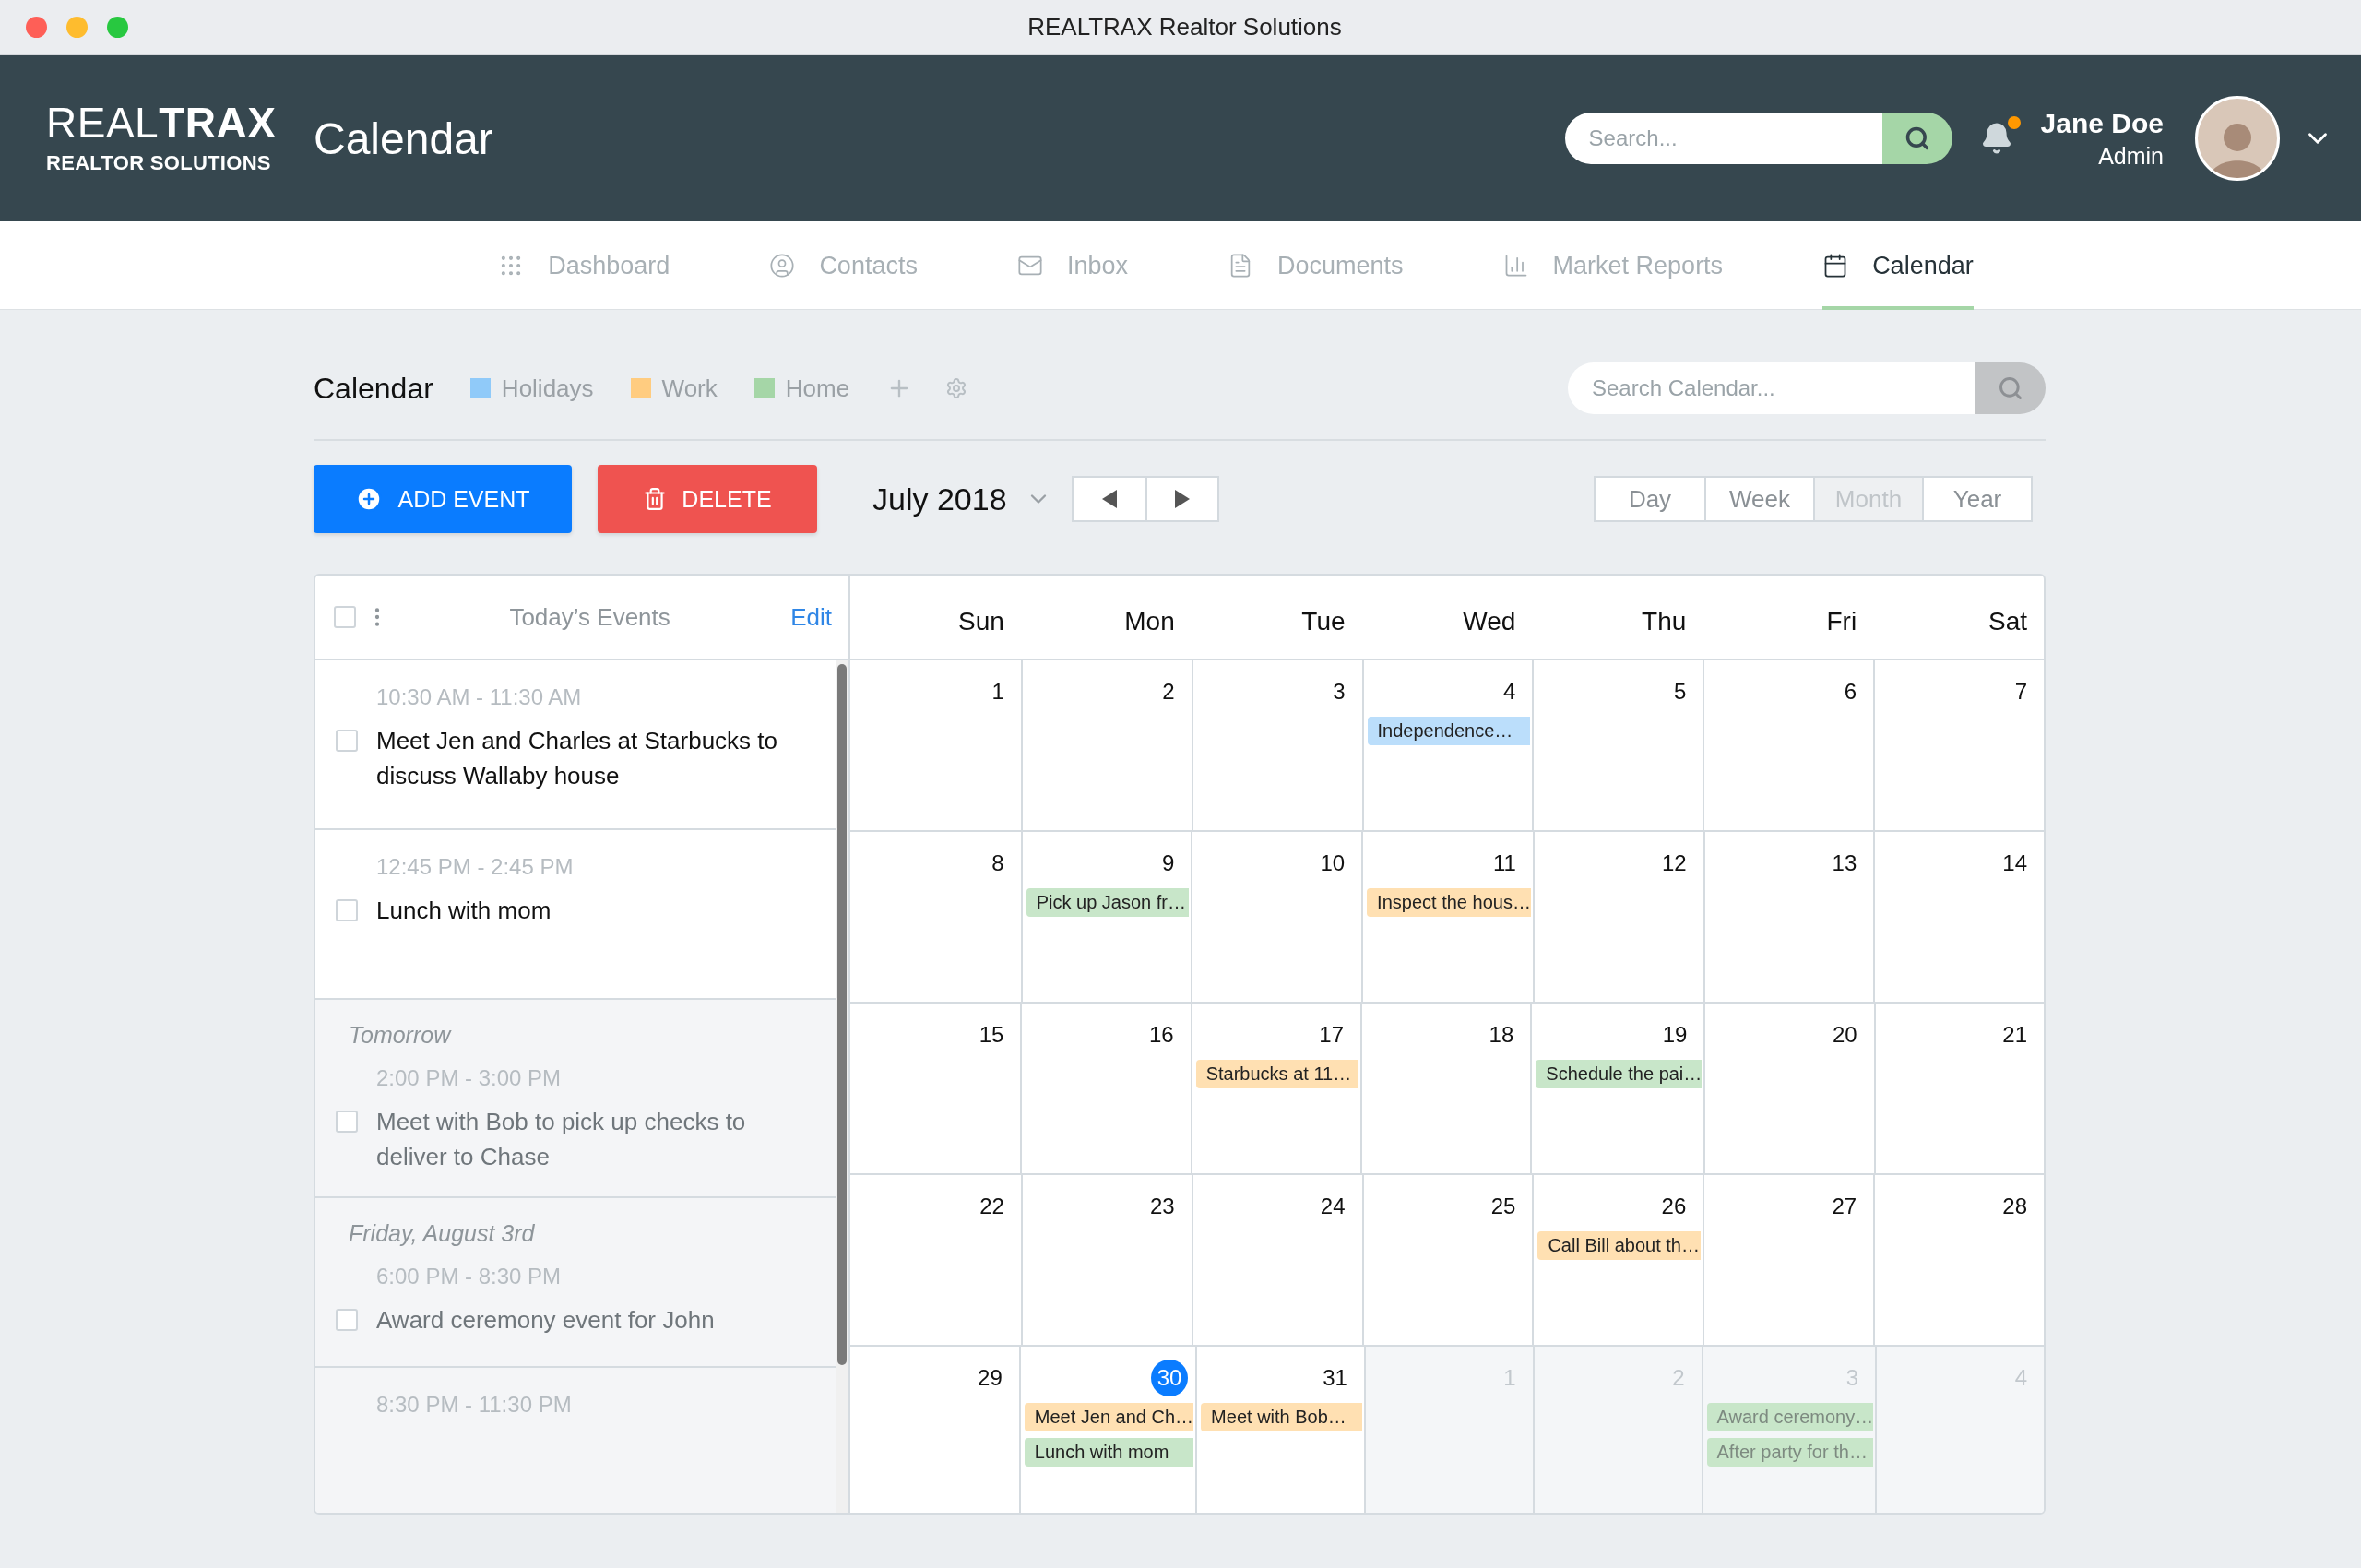 This screenshot has width=2361, height=1568. Describe the element at coordinates (1331, 1035) in the screenshot. I see `day-number: 17` at that location.